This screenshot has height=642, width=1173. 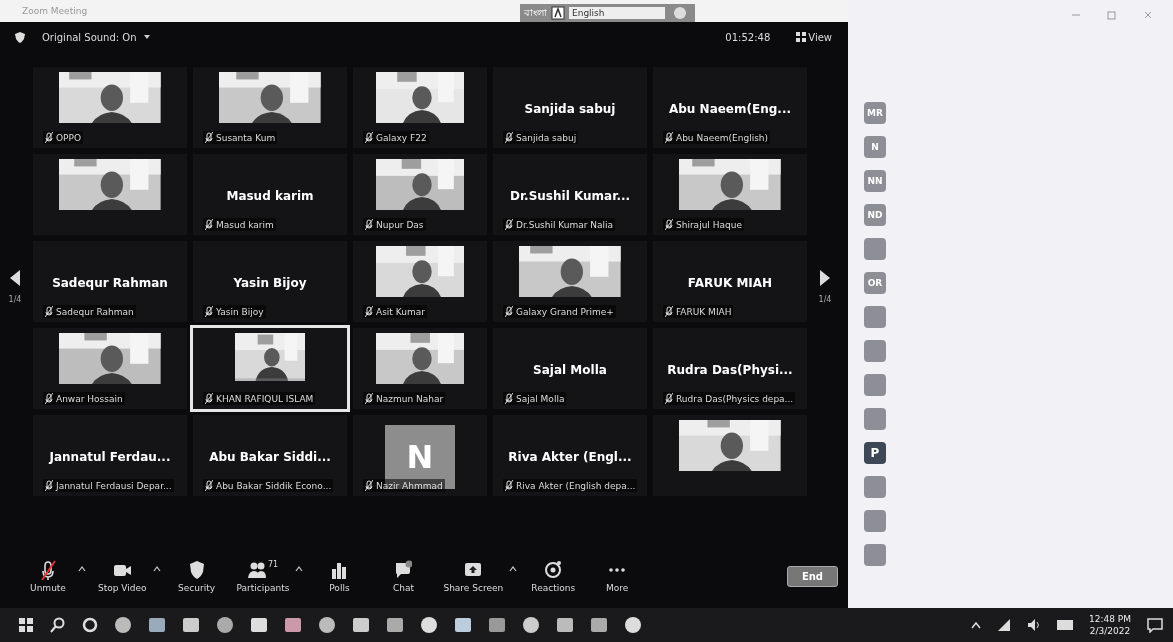 What do you see at coordinates (401, 137) in the screenshot?
I see `participant-label: Galaxy F22` at bounding box center [401, 137].